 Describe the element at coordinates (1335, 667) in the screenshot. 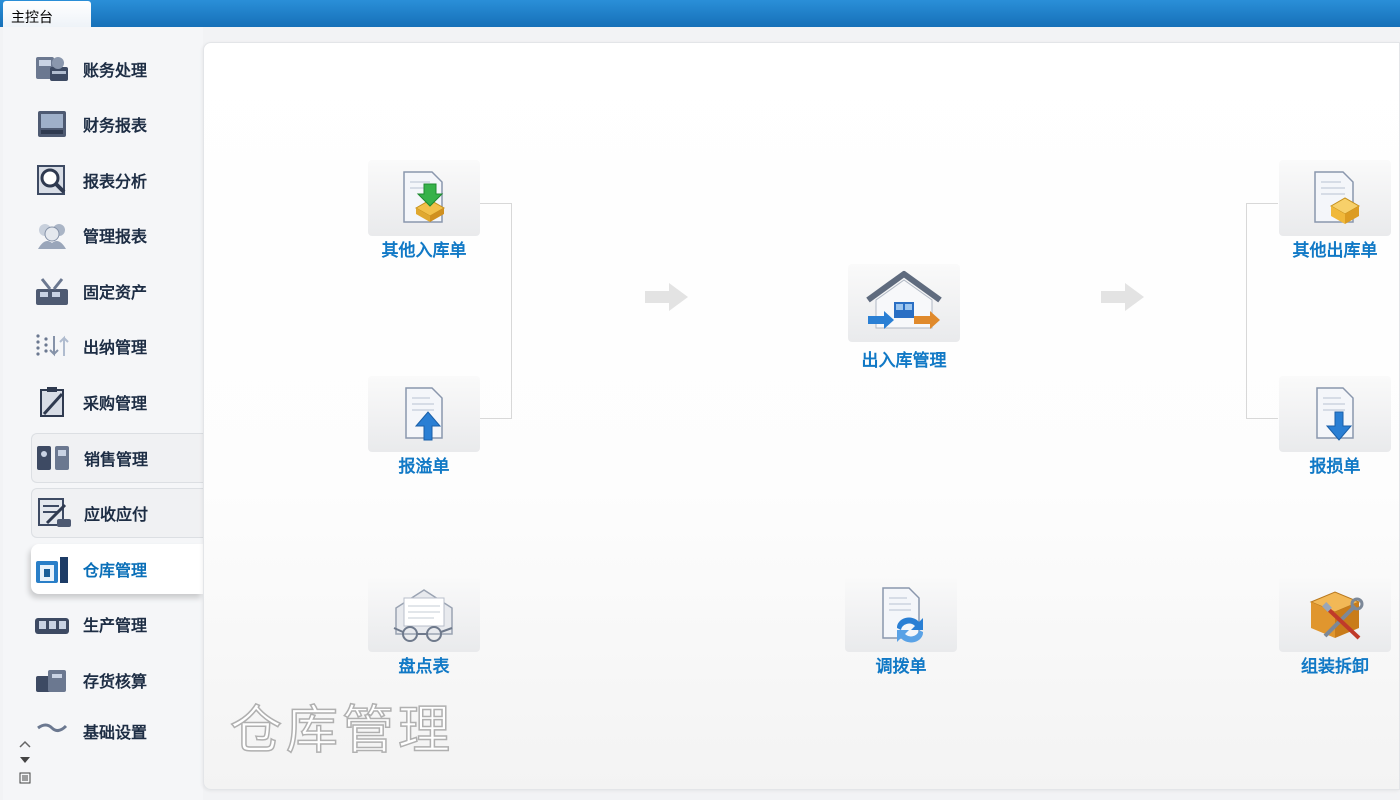

I see `node-label: 组装拆卸` at that location.